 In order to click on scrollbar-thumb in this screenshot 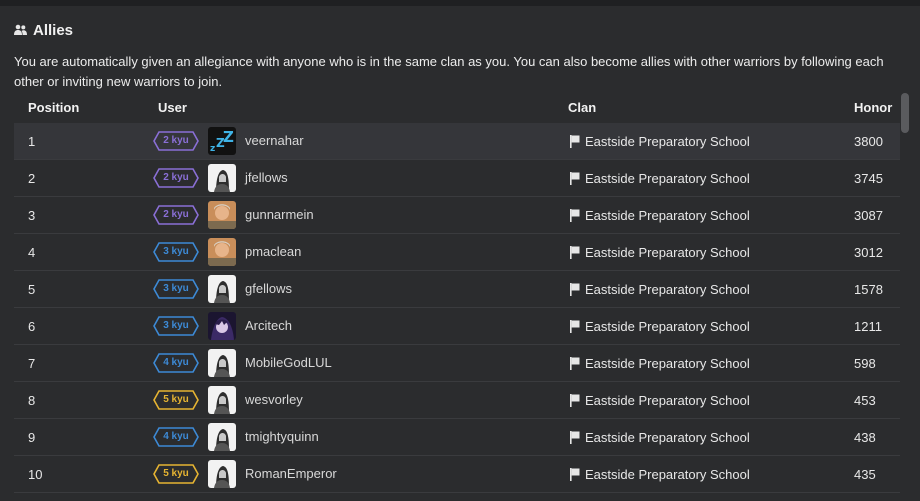, I will do `click(905, 113)`.